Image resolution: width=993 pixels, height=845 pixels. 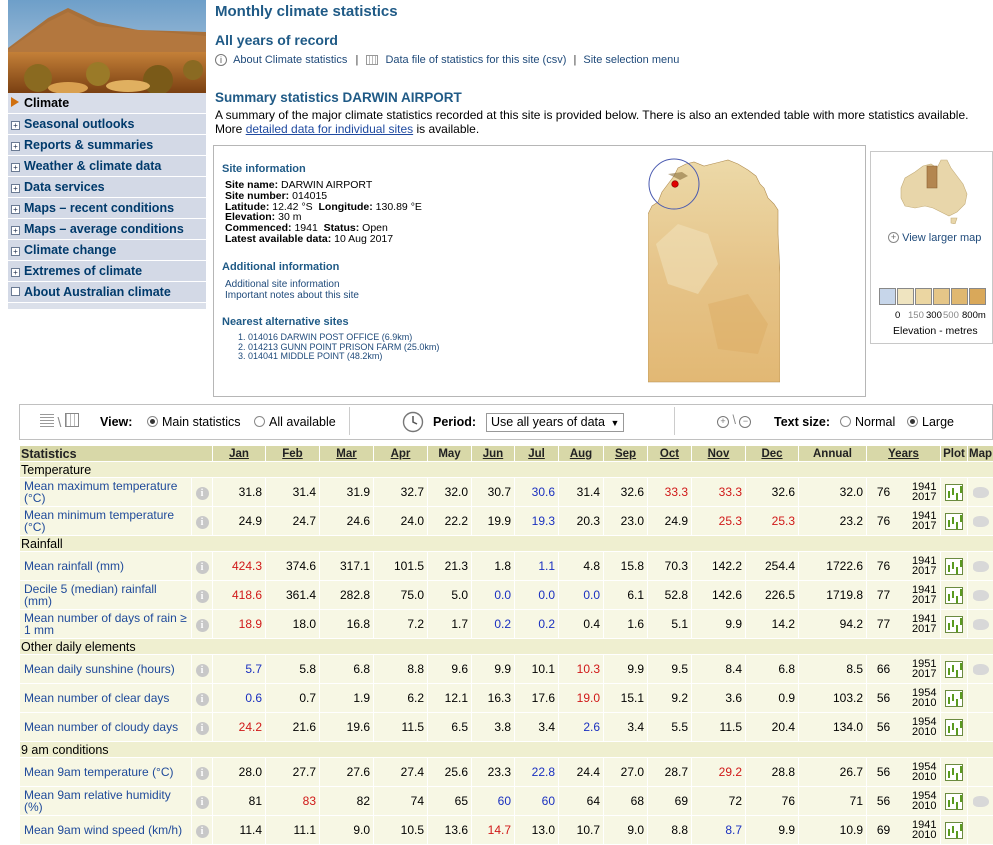 I want to click on zoom-out-icon: −, so click(x=745, y=422).